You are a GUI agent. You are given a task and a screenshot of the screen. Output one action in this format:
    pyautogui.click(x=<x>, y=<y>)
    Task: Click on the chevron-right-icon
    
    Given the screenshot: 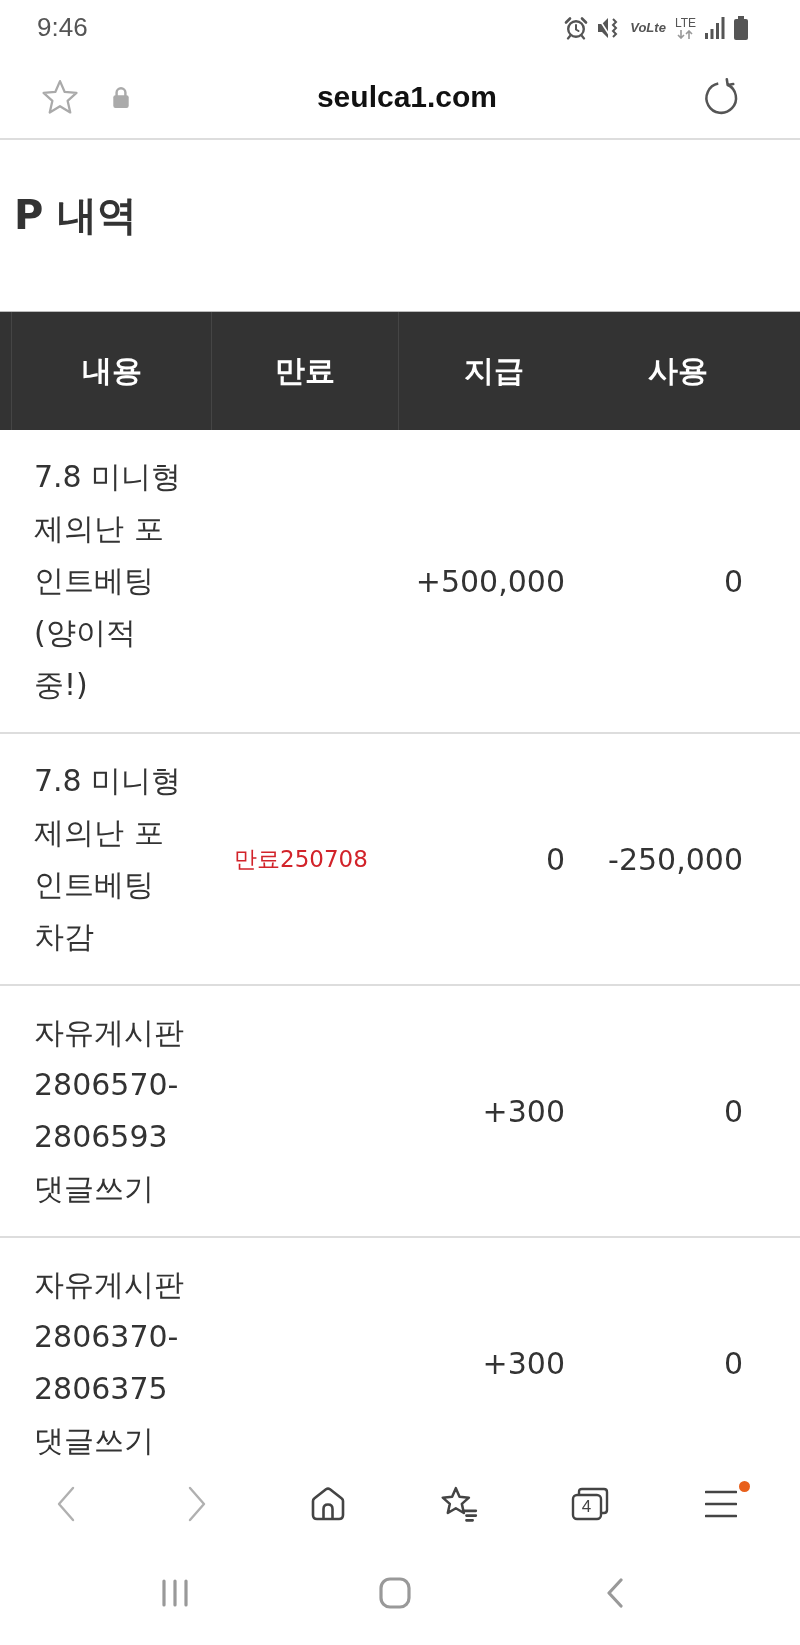 What is the action you would take?
    pyautogui.click(x=196, y=1503)
    